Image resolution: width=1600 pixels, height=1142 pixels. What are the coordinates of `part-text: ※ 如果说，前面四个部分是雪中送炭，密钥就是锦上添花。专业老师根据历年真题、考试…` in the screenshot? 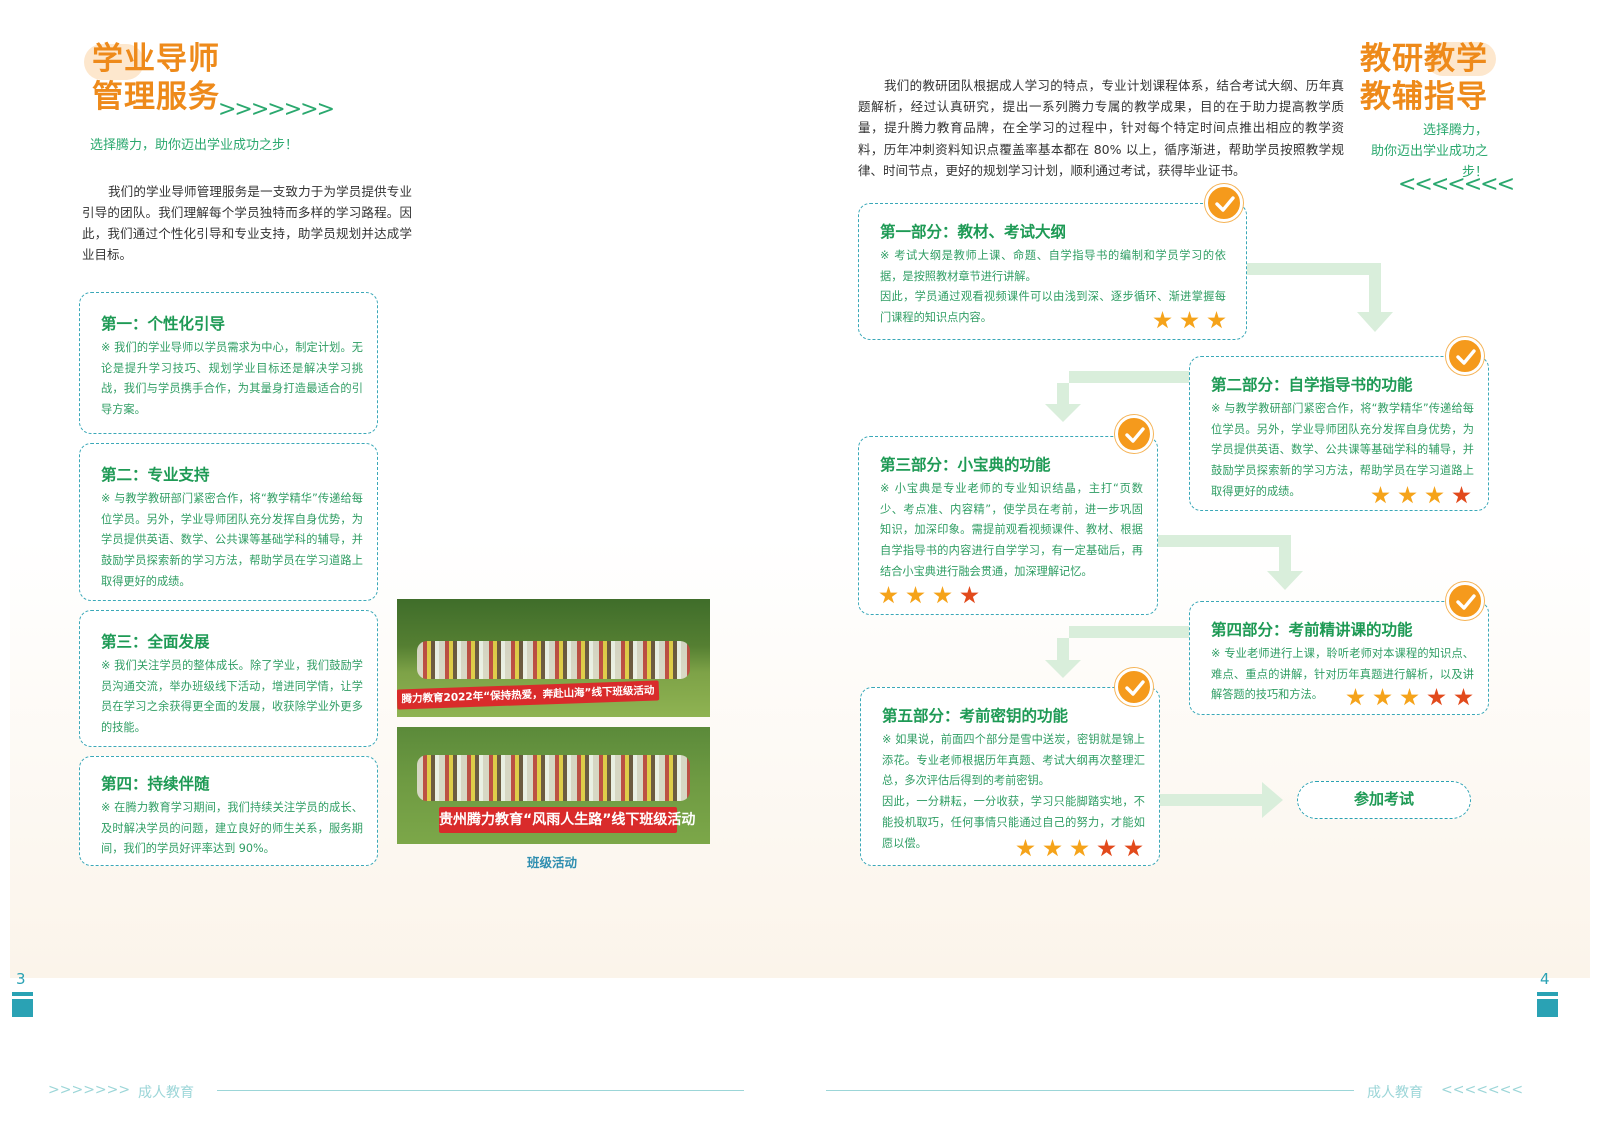 It's located at (1013, 760).